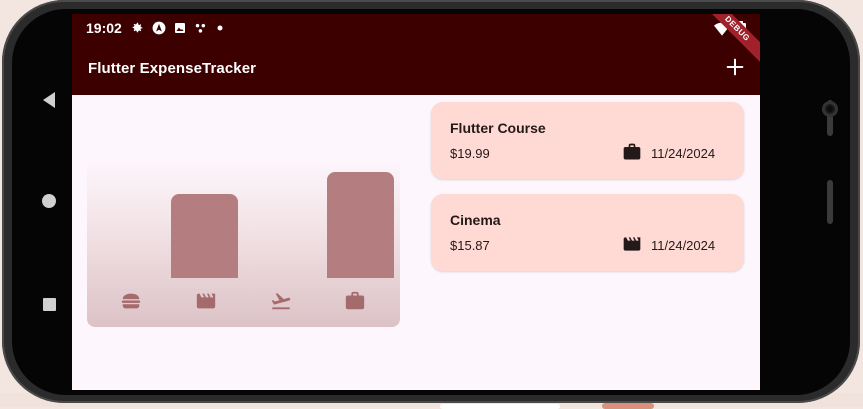  I want to click on flight-takeoff-icon, so click(281, 301).